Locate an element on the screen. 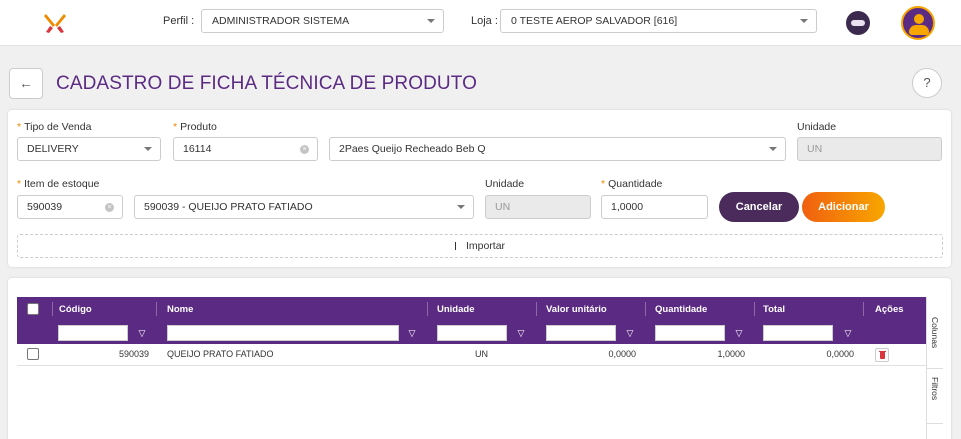 This screenshot has height=439, width=961. unidade2-label: Unidade is located at coordinates (505, 184).